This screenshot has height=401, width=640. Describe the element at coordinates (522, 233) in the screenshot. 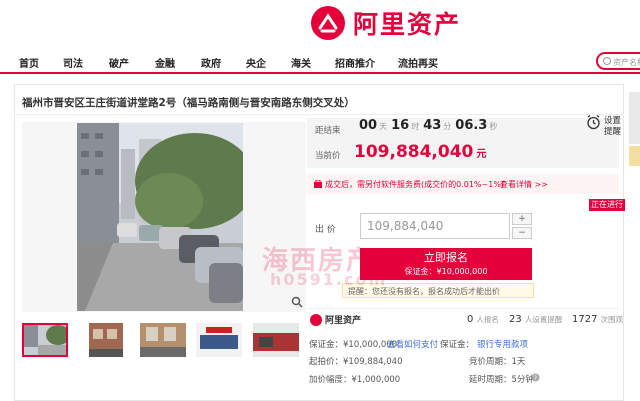

I see `bid-decrease-button: −` at that location.